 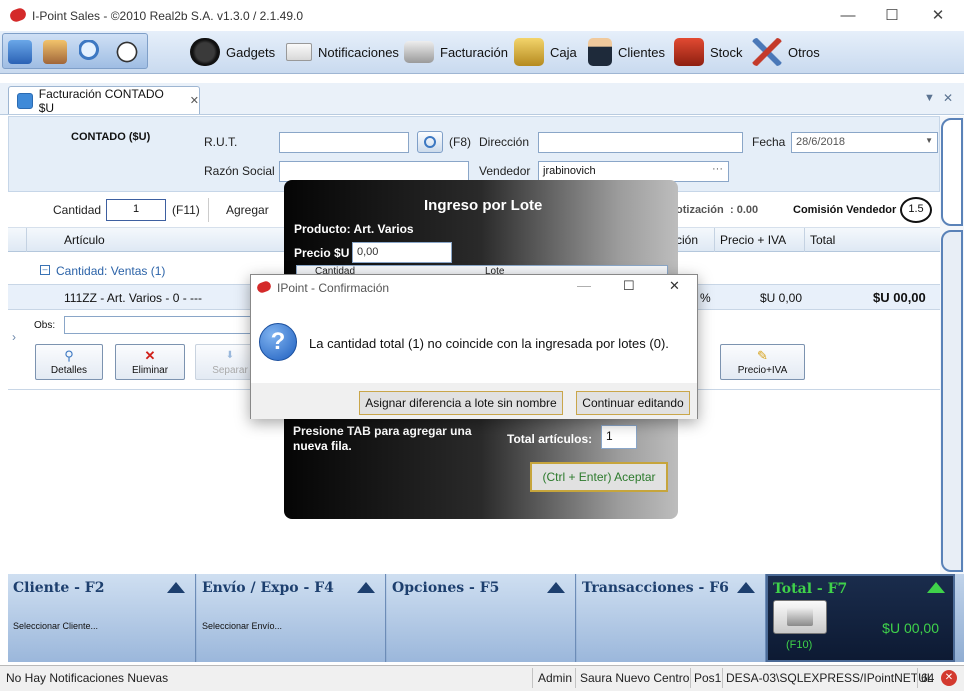 I want to click on status-server: DESA-03\SQLEXPRESS/IPointNETUL, so click(x=830, y=678).